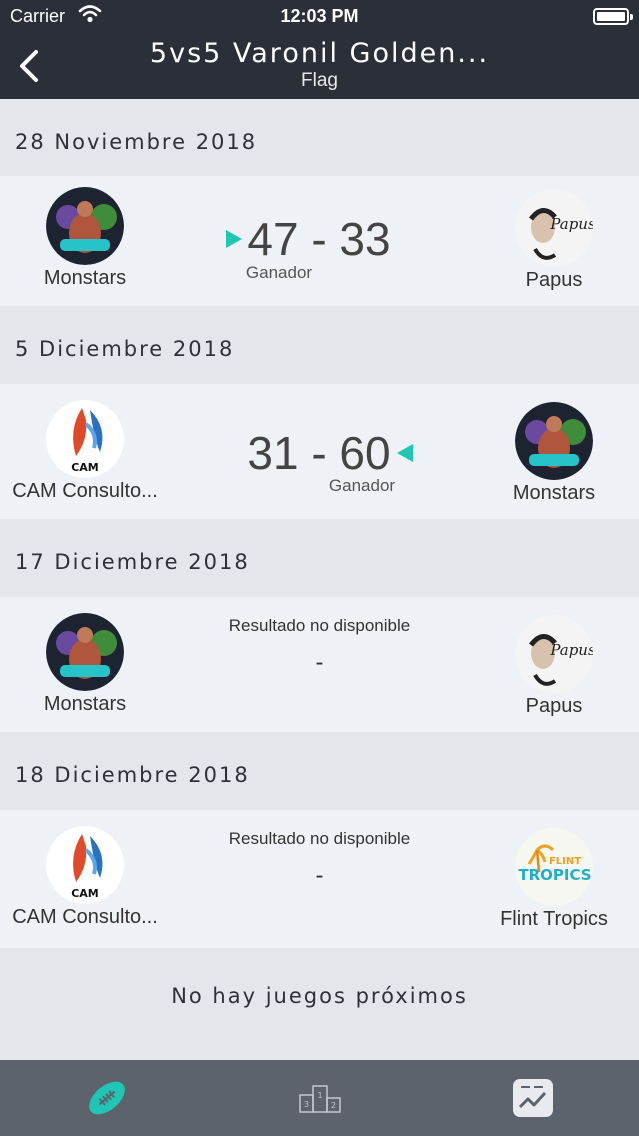 This screenshot has width=639, height=1136. I want to click on score: 47 - 33, so click(319, 239).